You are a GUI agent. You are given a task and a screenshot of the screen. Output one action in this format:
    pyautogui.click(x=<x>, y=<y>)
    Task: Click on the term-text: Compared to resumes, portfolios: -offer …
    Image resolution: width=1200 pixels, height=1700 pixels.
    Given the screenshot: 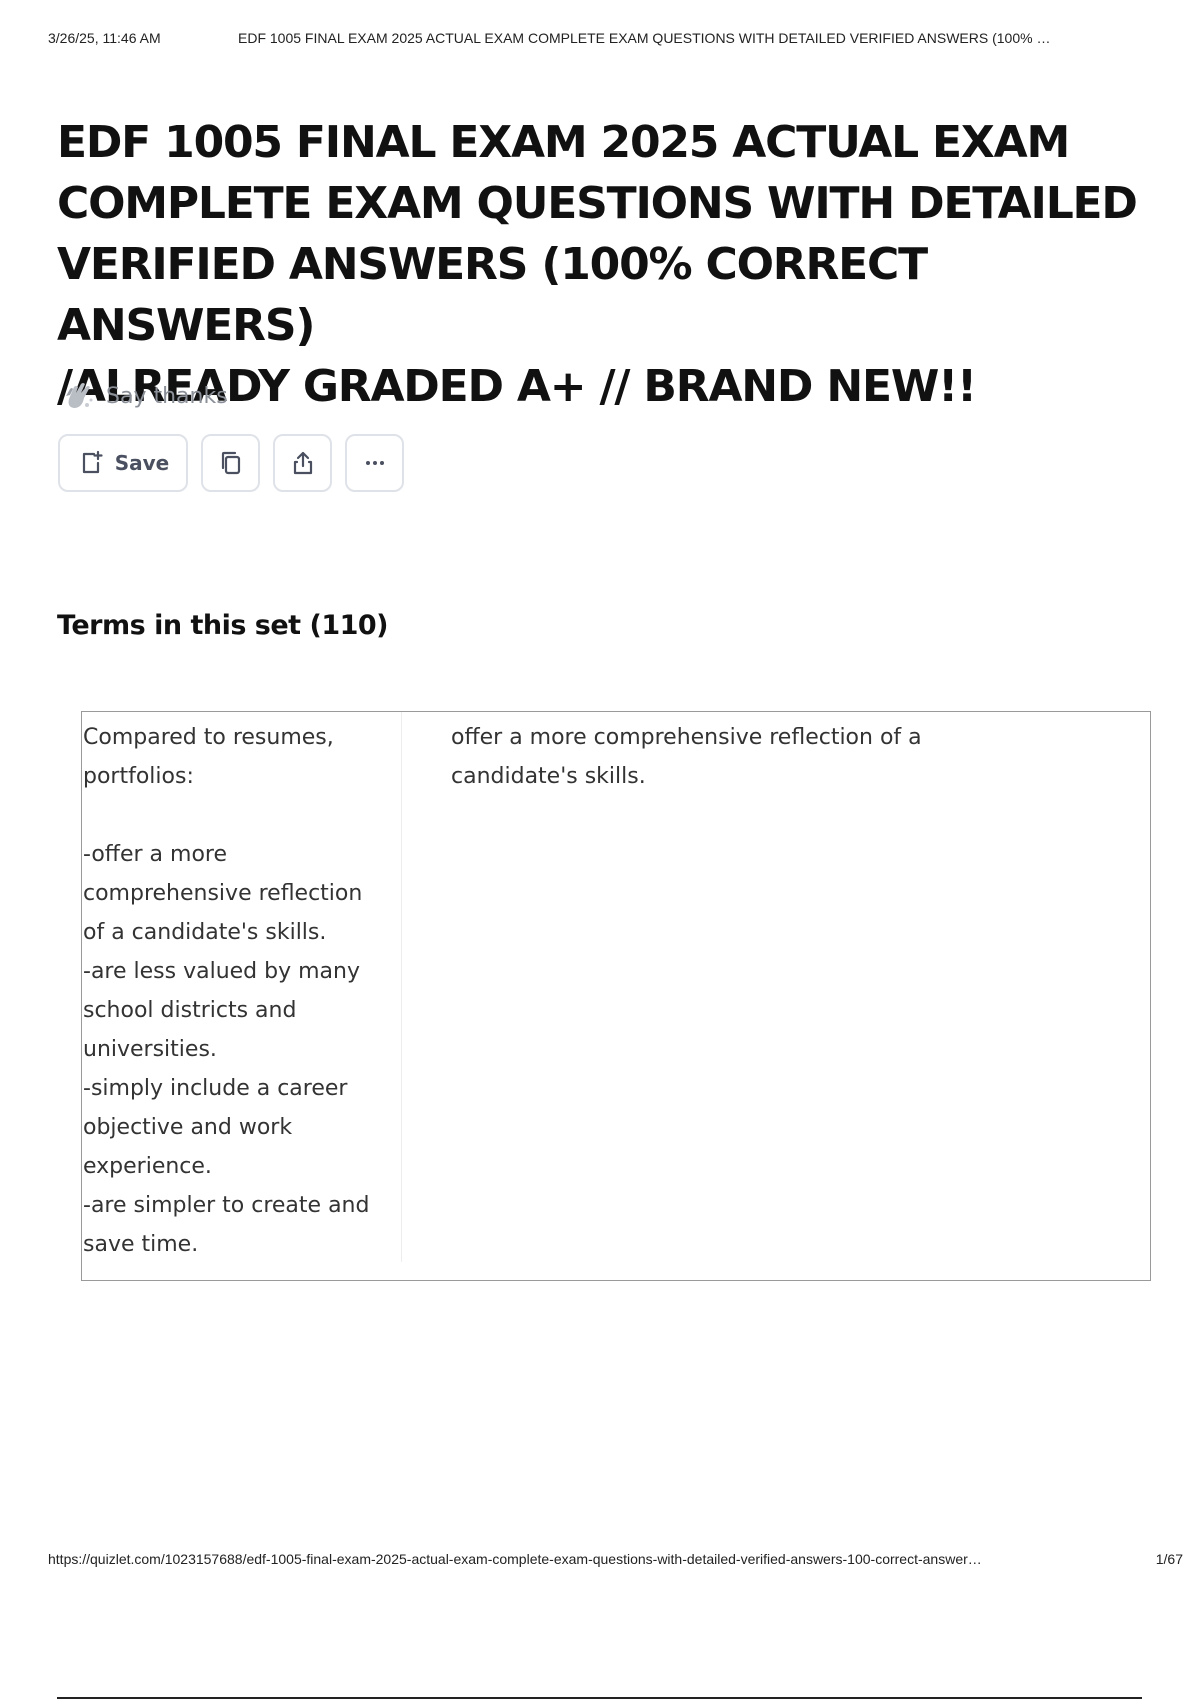 What is the action you would take?
    pyautogui.click(x=226, y=991)
    